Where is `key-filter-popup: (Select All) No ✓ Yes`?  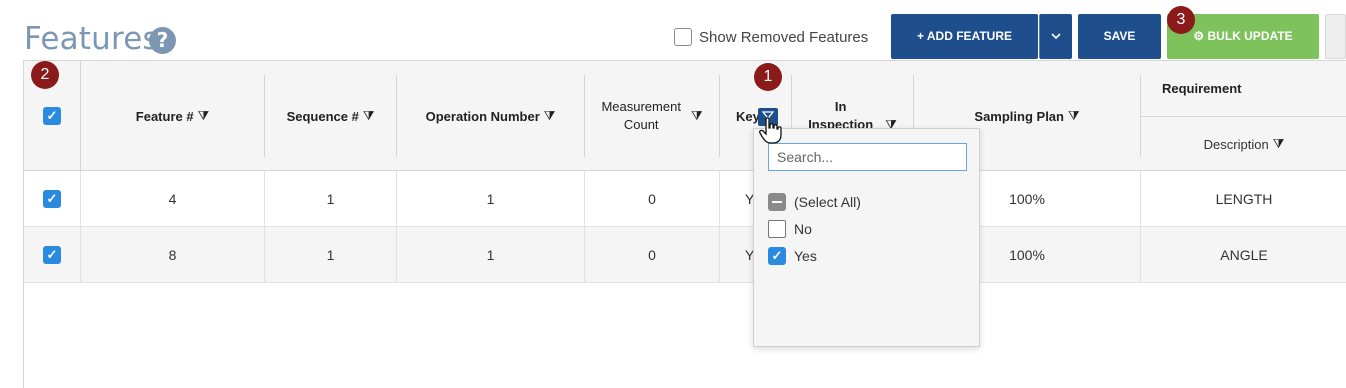
key-filter-popup: (Select All) No ✓ Yes is located at coordinates (866, 237).